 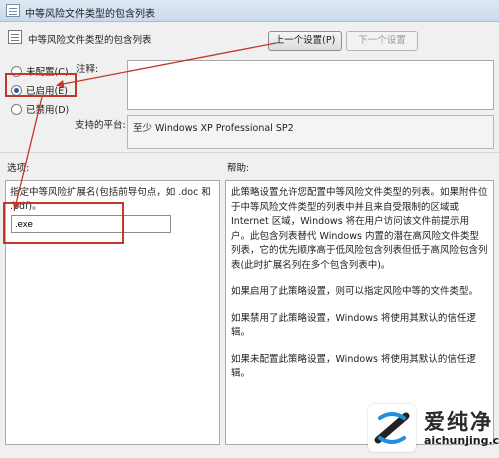 I want to click on watermark-logo: 爱纯净 aichunjing.com, so click(x=433, y=428).